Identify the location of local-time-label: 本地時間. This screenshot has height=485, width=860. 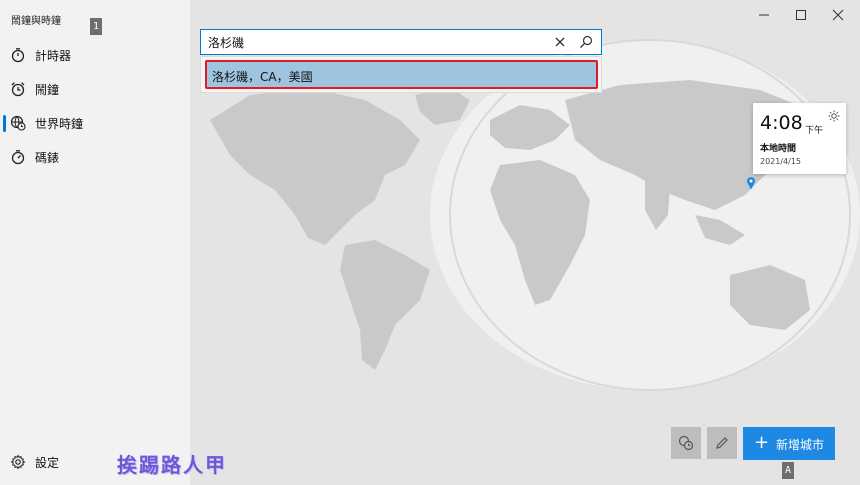
(778, 149).